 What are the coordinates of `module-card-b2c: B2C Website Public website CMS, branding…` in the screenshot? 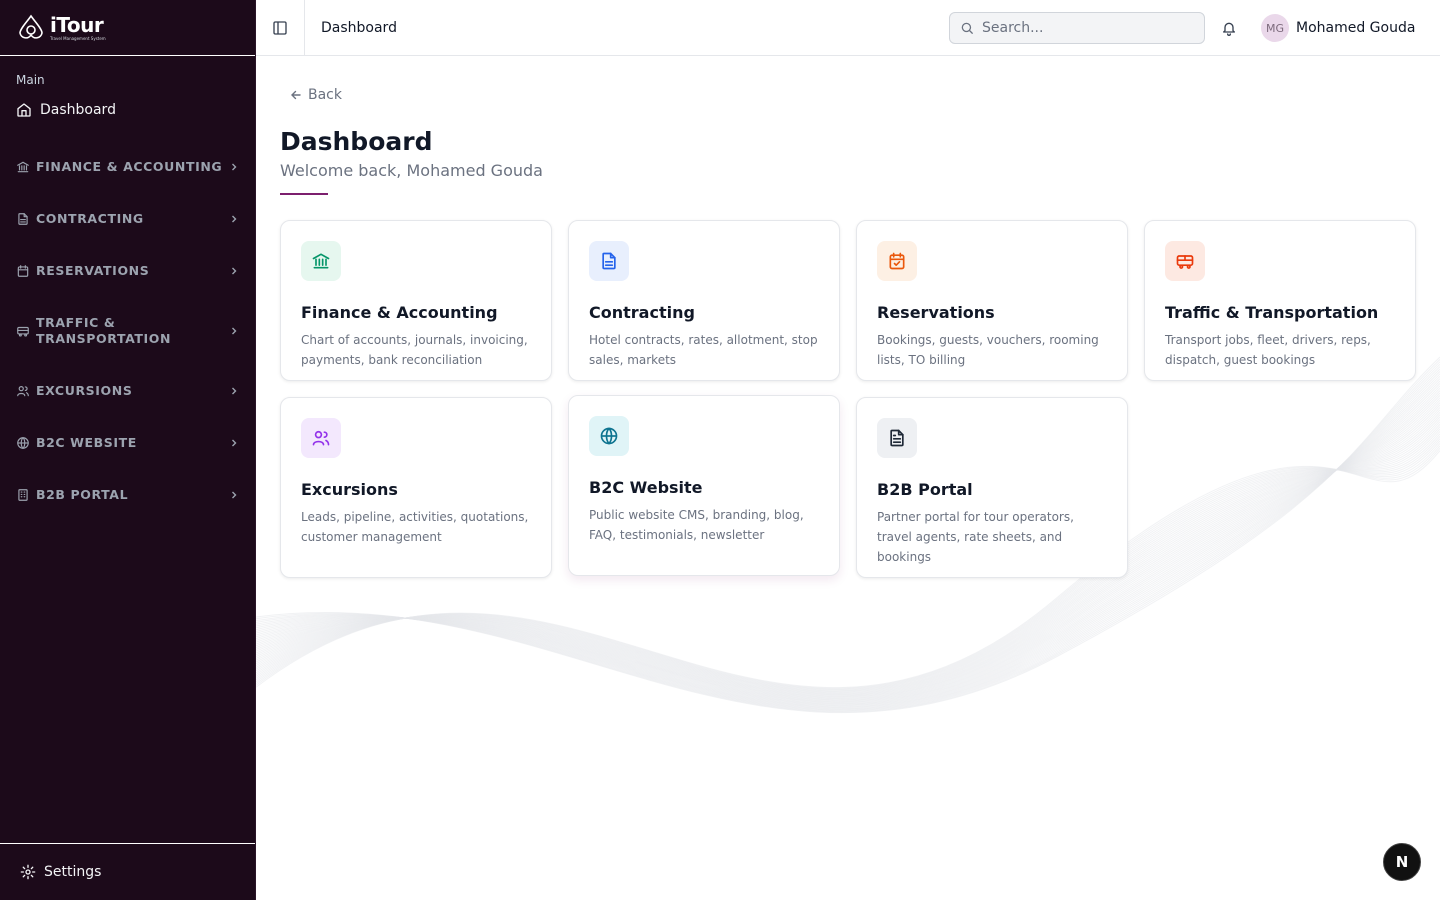 It's located at (704, 485).